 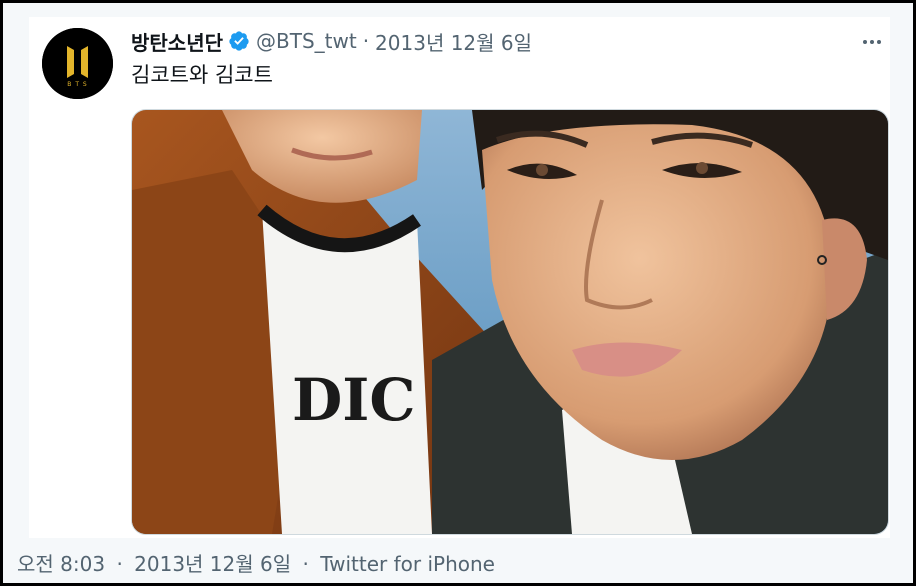 What do you see at coordinates (177, 41) in the screenshot?
I see `display-name: 방탄소년단` at bounding box center [177, 41].